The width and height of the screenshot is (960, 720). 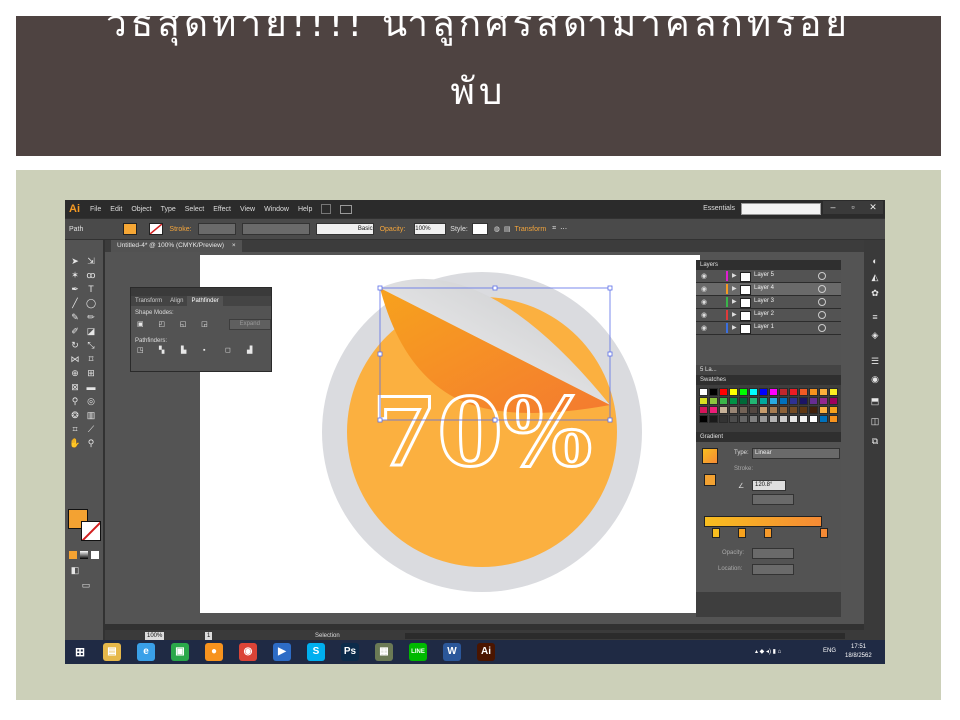 What do you see at coordinates (393, 229) in the screenshot?
I see `opacity-label: Opacity:` at bounding box center [393, 229].